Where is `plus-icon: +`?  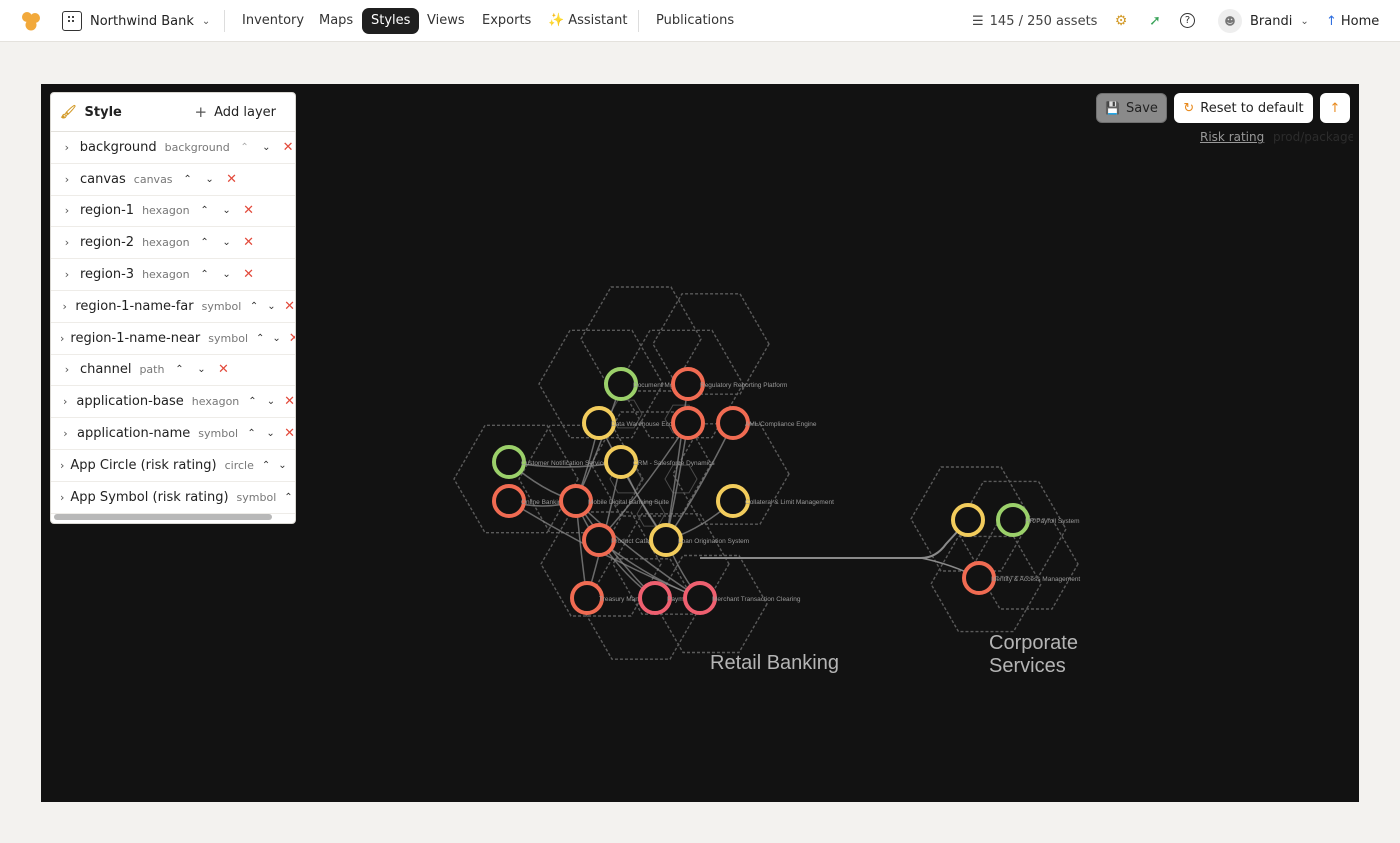
plus-icon: + is located at coordinates (201, 112).